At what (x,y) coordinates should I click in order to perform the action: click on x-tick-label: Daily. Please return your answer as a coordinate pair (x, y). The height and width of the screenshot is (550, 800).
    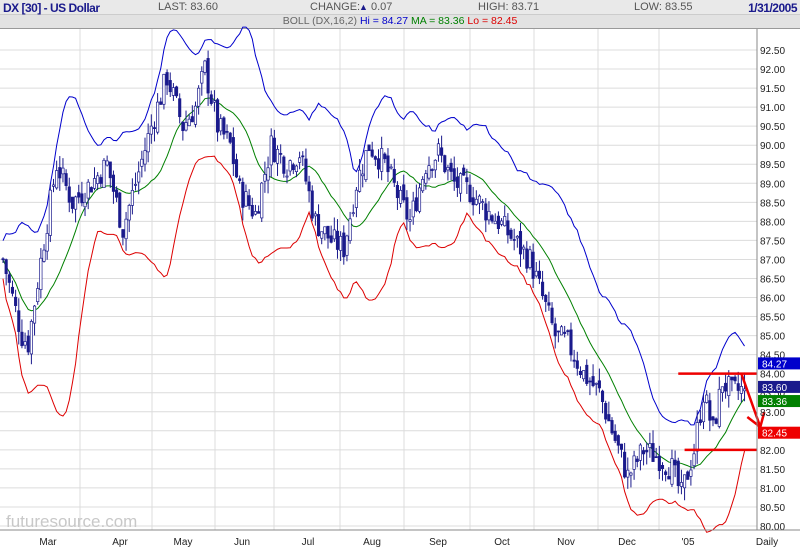
    Looking at the image, I should click on (767, 542).